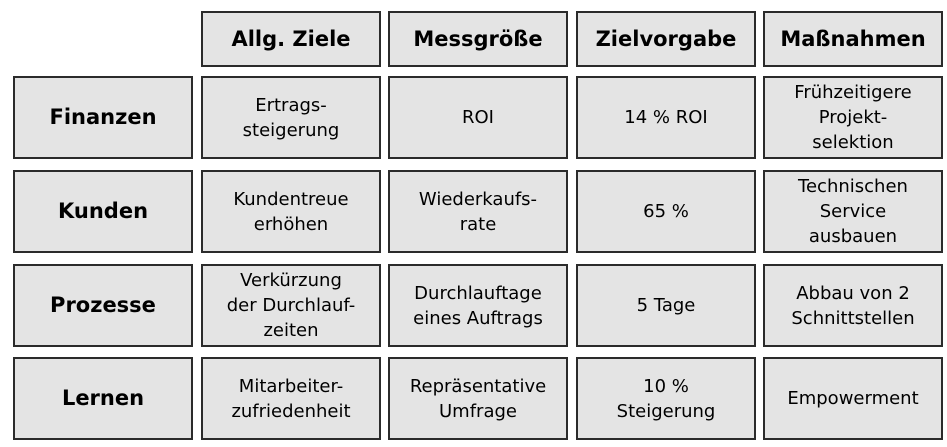 Image resolution: width=947 pixels, height=447 pixels. Describe the element at coordinates (478, 117) in the screenshot. I see `cell-finanzen-messgroesse: ROI` at that location.